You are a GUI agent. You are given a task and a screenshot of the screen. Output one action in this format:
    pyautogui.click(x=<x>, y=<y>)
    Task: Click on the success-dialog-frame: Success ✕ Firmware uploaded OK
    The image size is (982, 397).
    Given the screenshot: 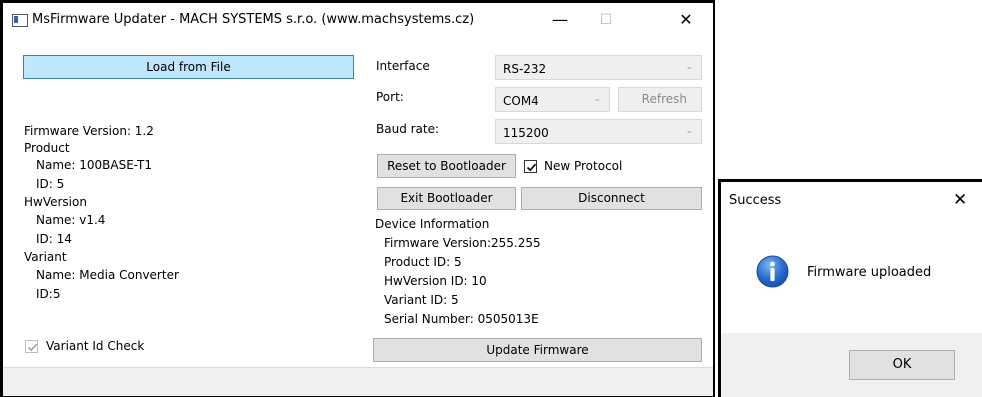 What is the action you would take?
    pyautogui.click(x=850, y=288)
    